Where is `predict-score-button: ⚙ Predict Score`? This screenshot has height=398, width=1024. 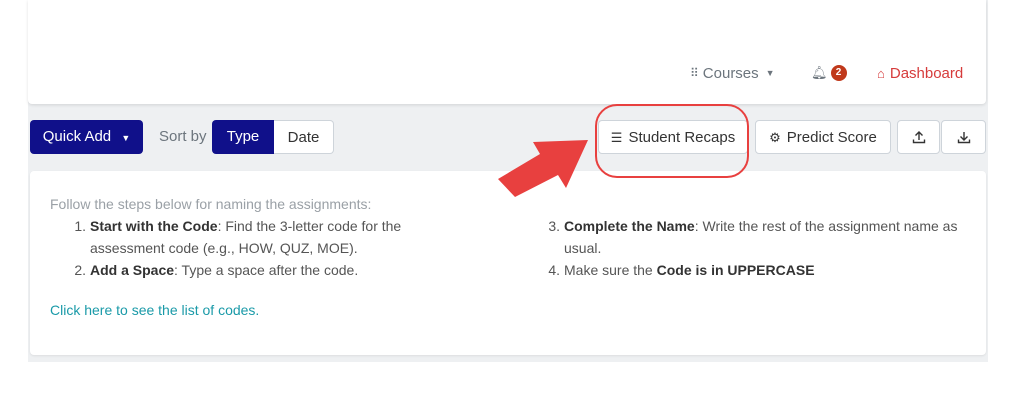
predict-score-button: ⚙ Predict Score is located at coordinates (823, 137).